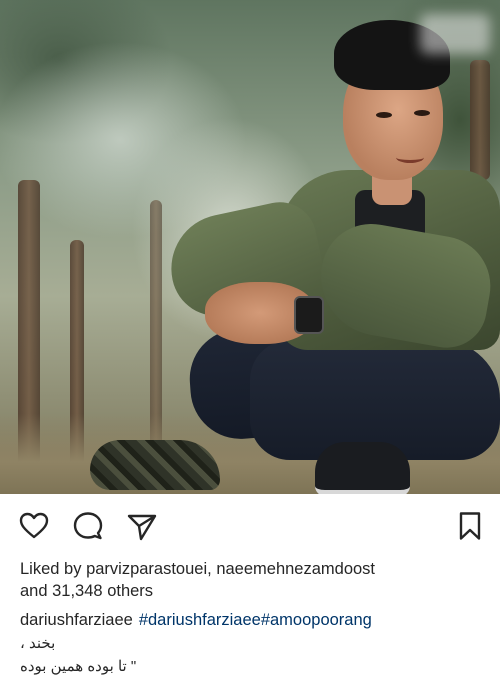 Image resolution: width=500 pixels, height=681 pixels. What do you see at coordinates (480, 120) in the screenshot?
I see `tree-trunk` at bounding box center [480, 120].